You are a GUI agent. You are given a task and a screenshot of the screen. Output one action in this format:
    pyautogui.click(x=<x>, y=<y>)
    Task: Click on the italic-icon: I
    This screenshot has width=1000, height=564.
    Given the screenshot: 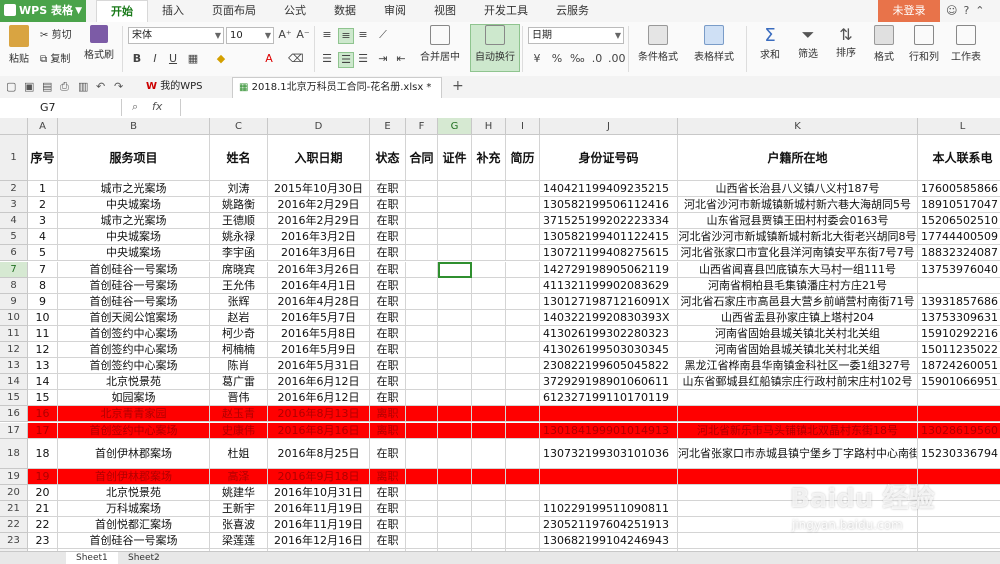 What is the action you would take?
    pyautogui.click(x=155, y=59)
    